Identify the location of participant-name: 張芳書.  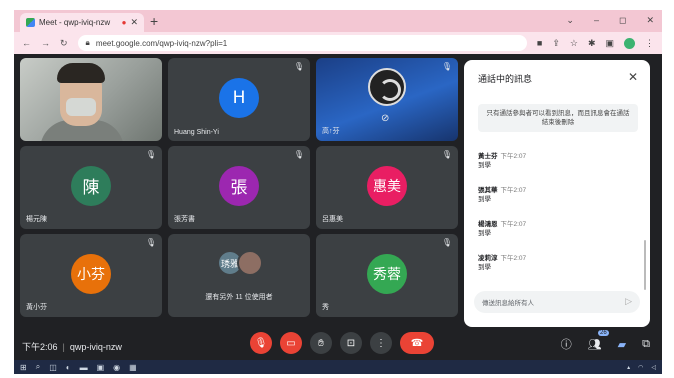
(184, 219).